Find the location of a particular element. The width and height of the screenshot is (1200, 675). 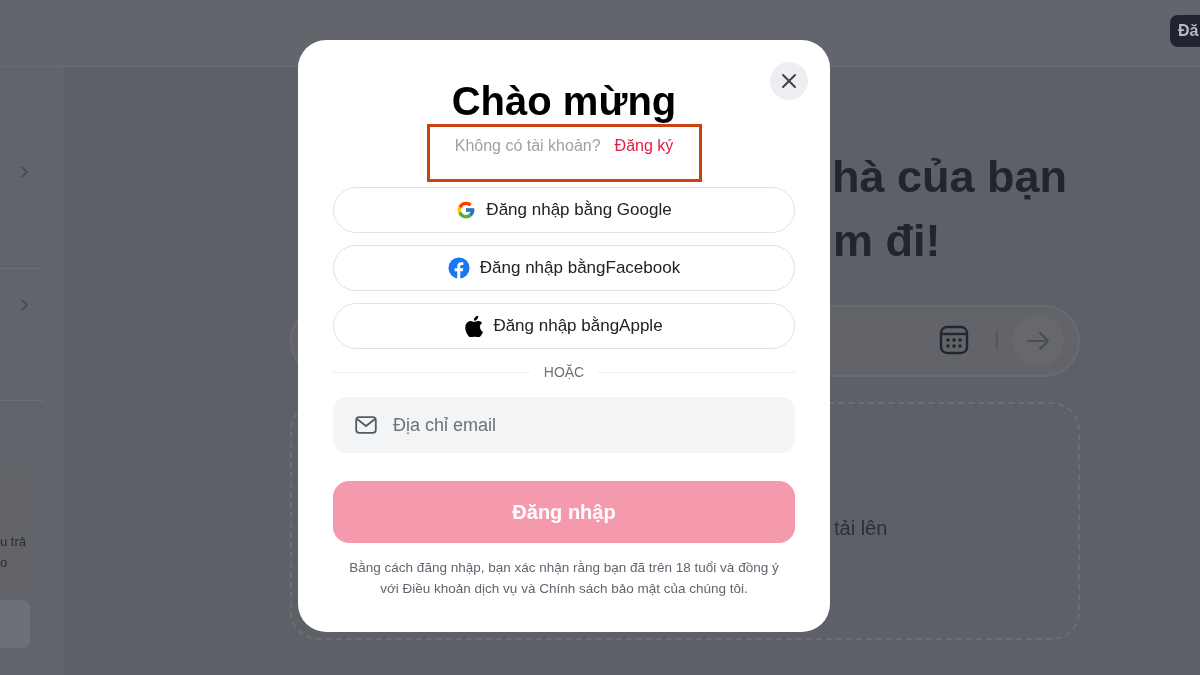

modal-title: Chào mừng is located at coordinates (564, 101).